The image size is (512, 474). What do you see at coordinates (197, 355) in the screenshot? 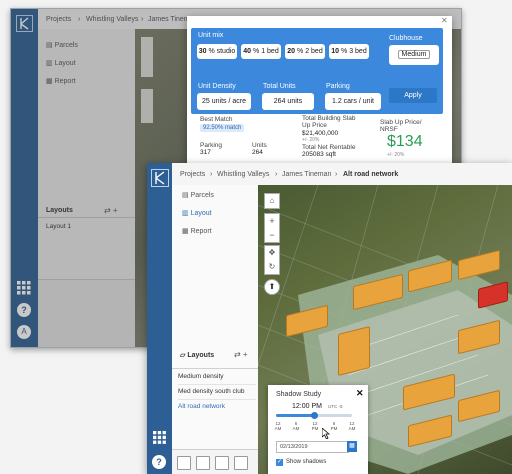
I see `layouts-title: ▱ Layouts` at bounding box center [197, 355].